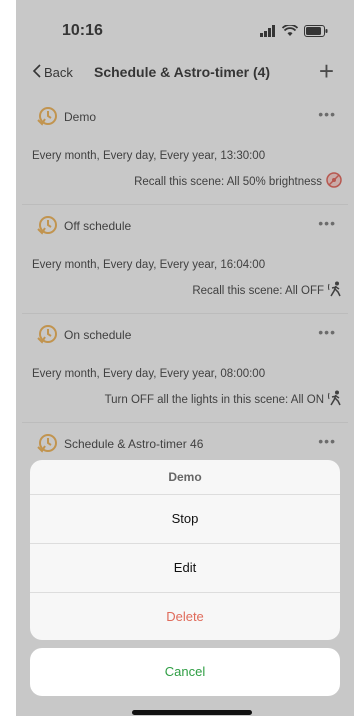 The image size is (360, 716). Describe the element at coordinates (185, 672) in the screenshot. I see `cancel-button: Cancel` at that location.